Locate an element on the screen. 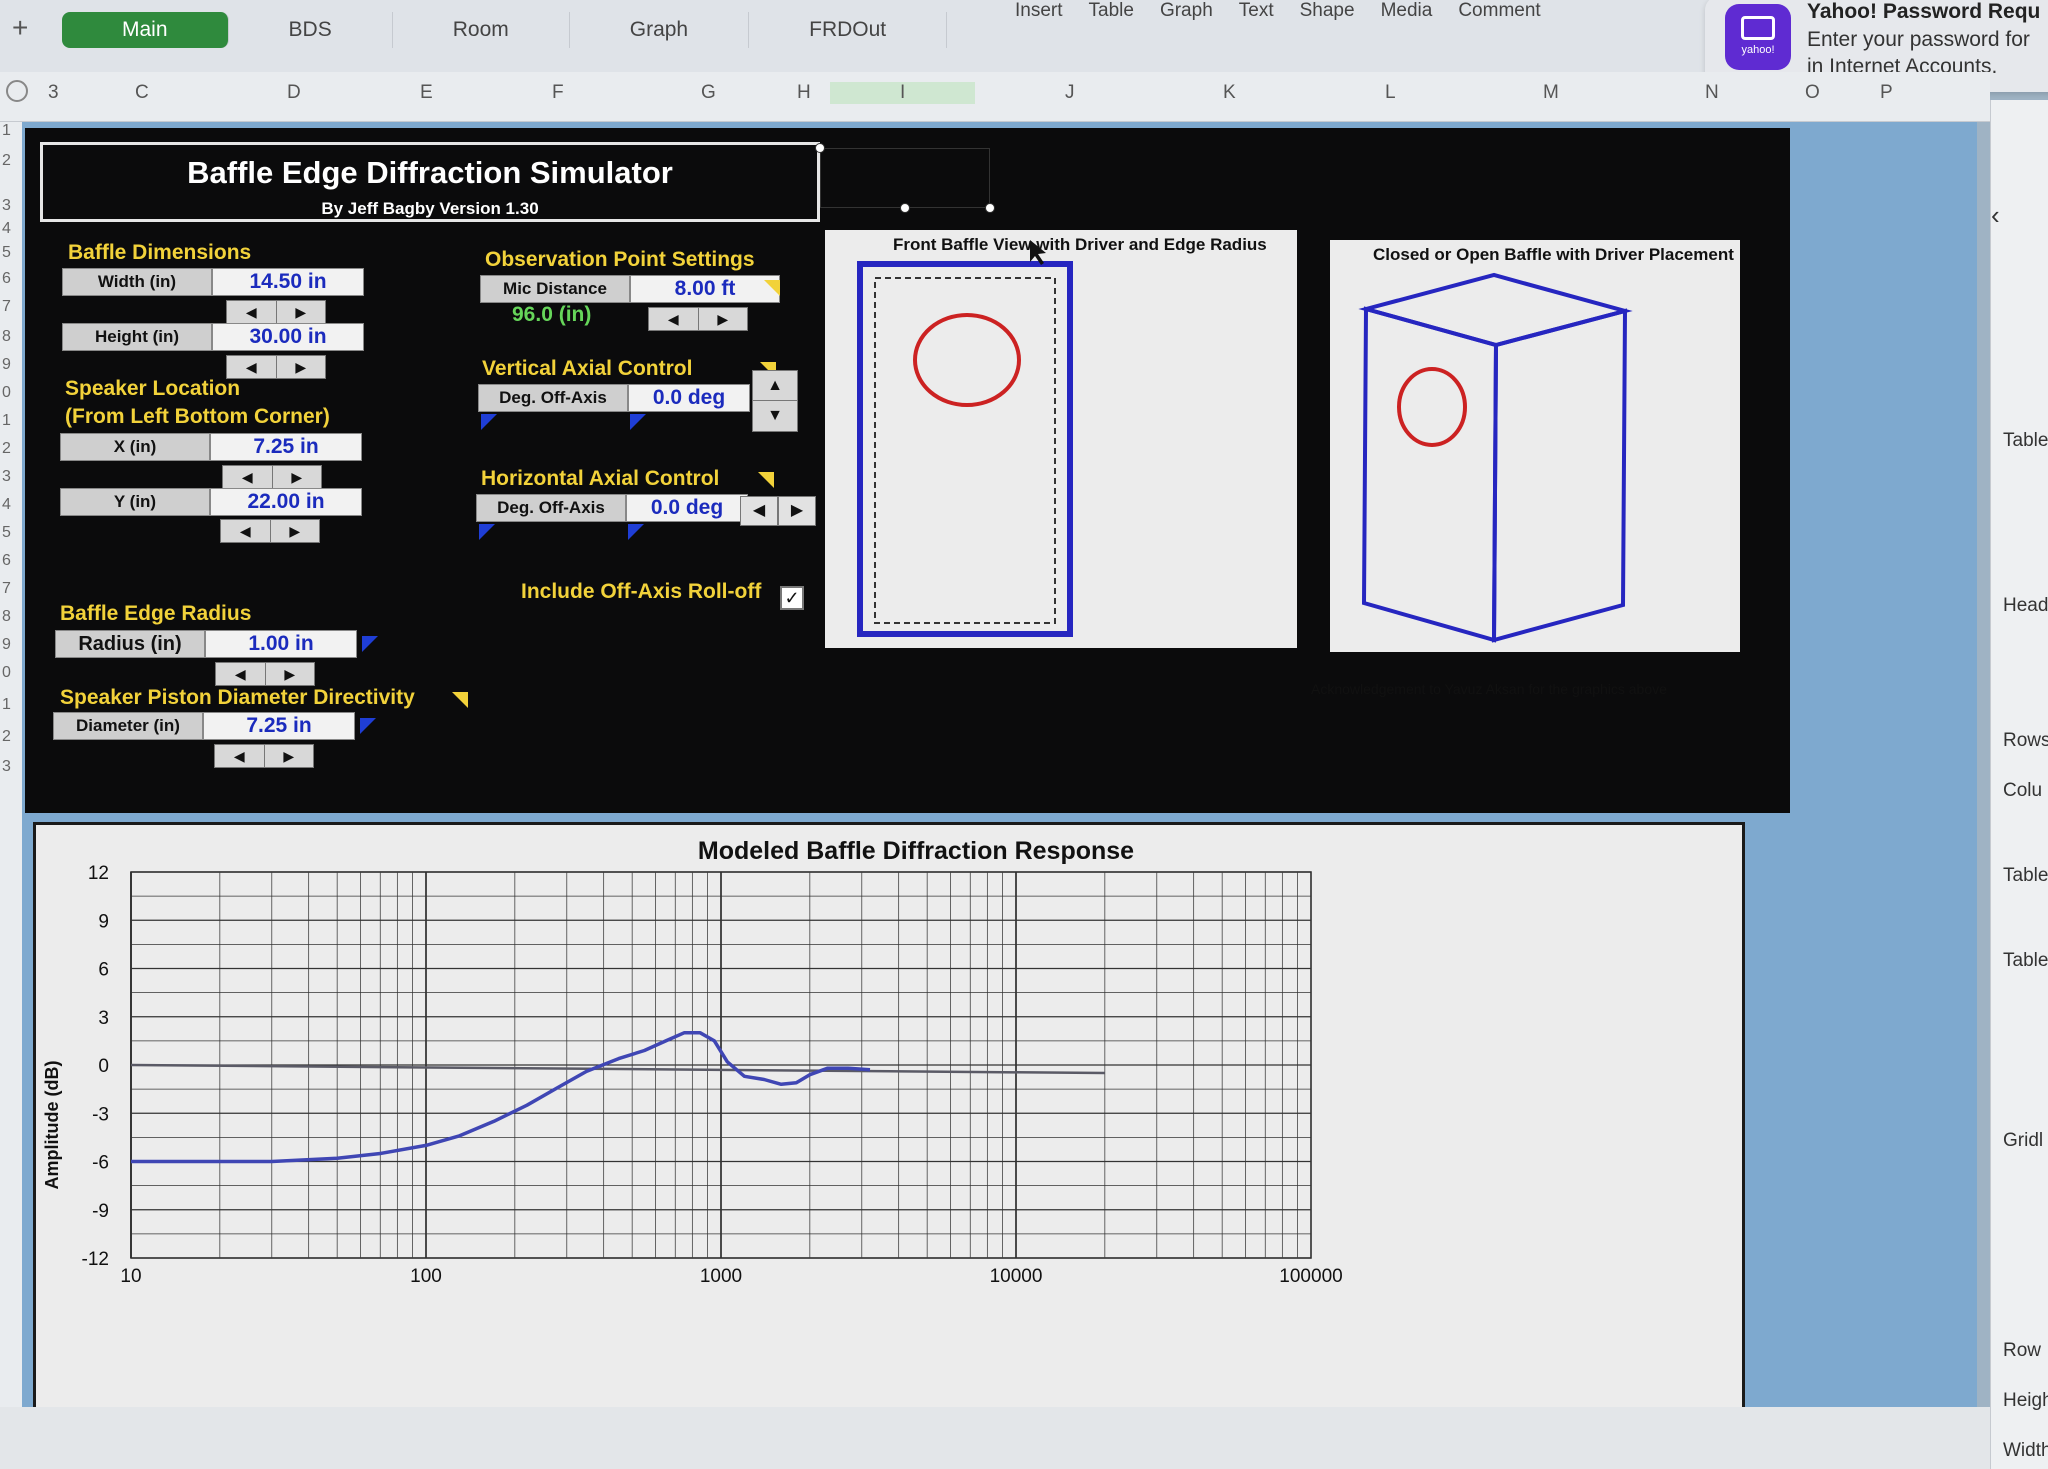  column-header: D is located at coordinates (294, 93).